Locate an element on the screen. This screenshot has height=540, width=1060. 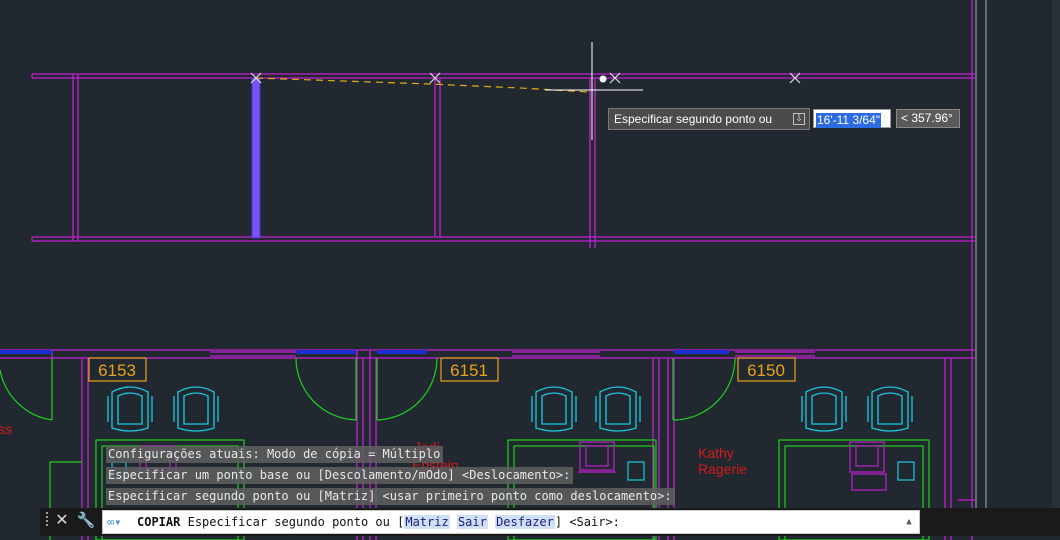
option-matriz: Matriz is located at coordinates (427, 522).